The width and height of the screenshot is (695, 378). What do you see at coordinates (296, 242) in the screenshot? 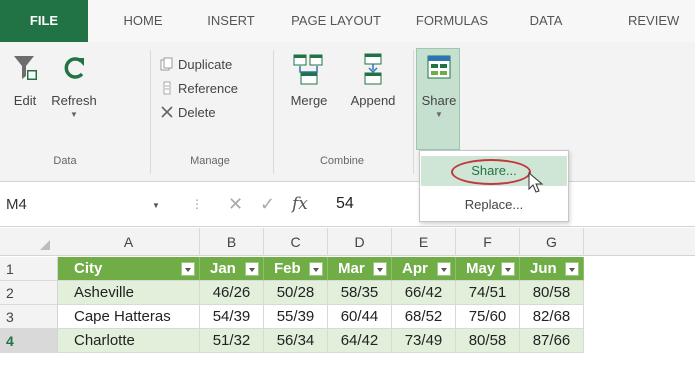
I see `column-header-c: C` at bounding box center [296, 242].